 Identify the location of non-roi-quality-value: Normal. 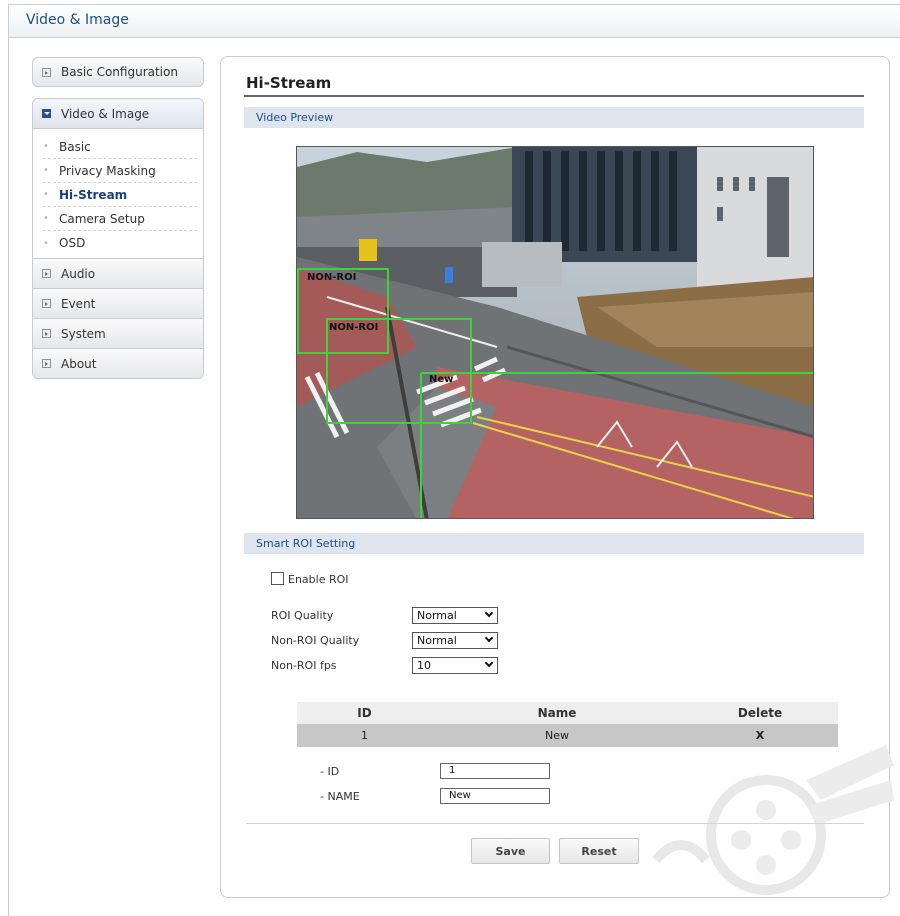
(437, 640).